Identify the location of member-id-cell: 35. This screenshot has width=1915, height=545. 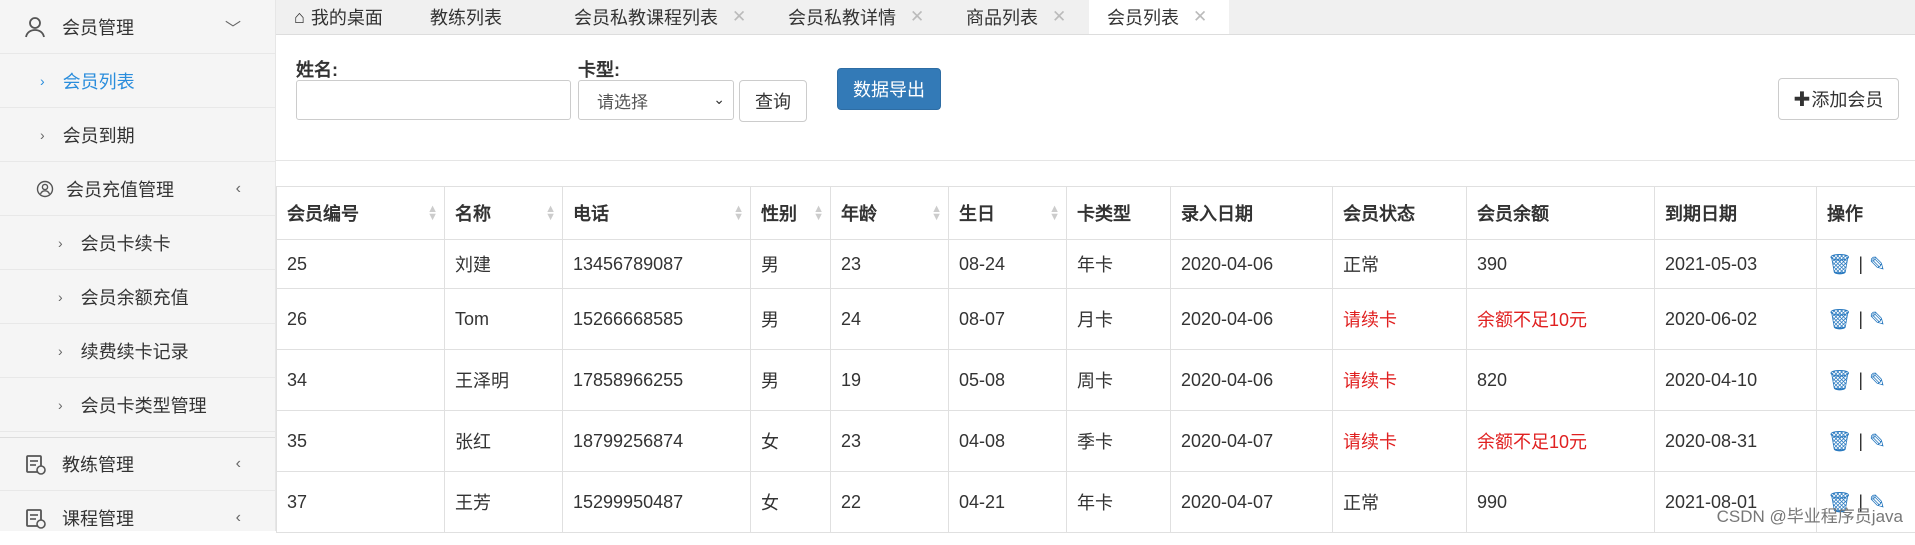
(361, 441).